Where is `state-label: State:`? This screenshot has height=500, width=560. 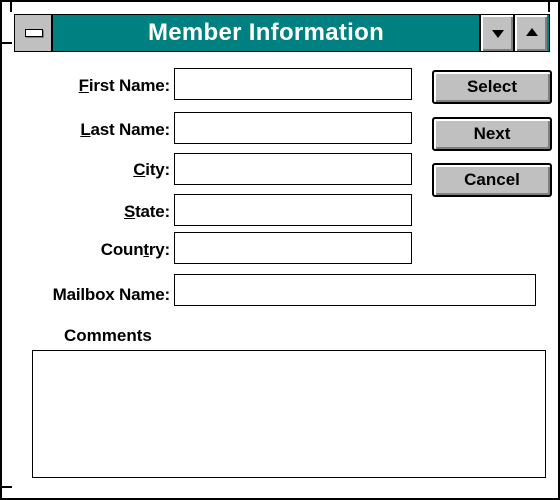
state-label: State: is located at coordinates (147, 212).